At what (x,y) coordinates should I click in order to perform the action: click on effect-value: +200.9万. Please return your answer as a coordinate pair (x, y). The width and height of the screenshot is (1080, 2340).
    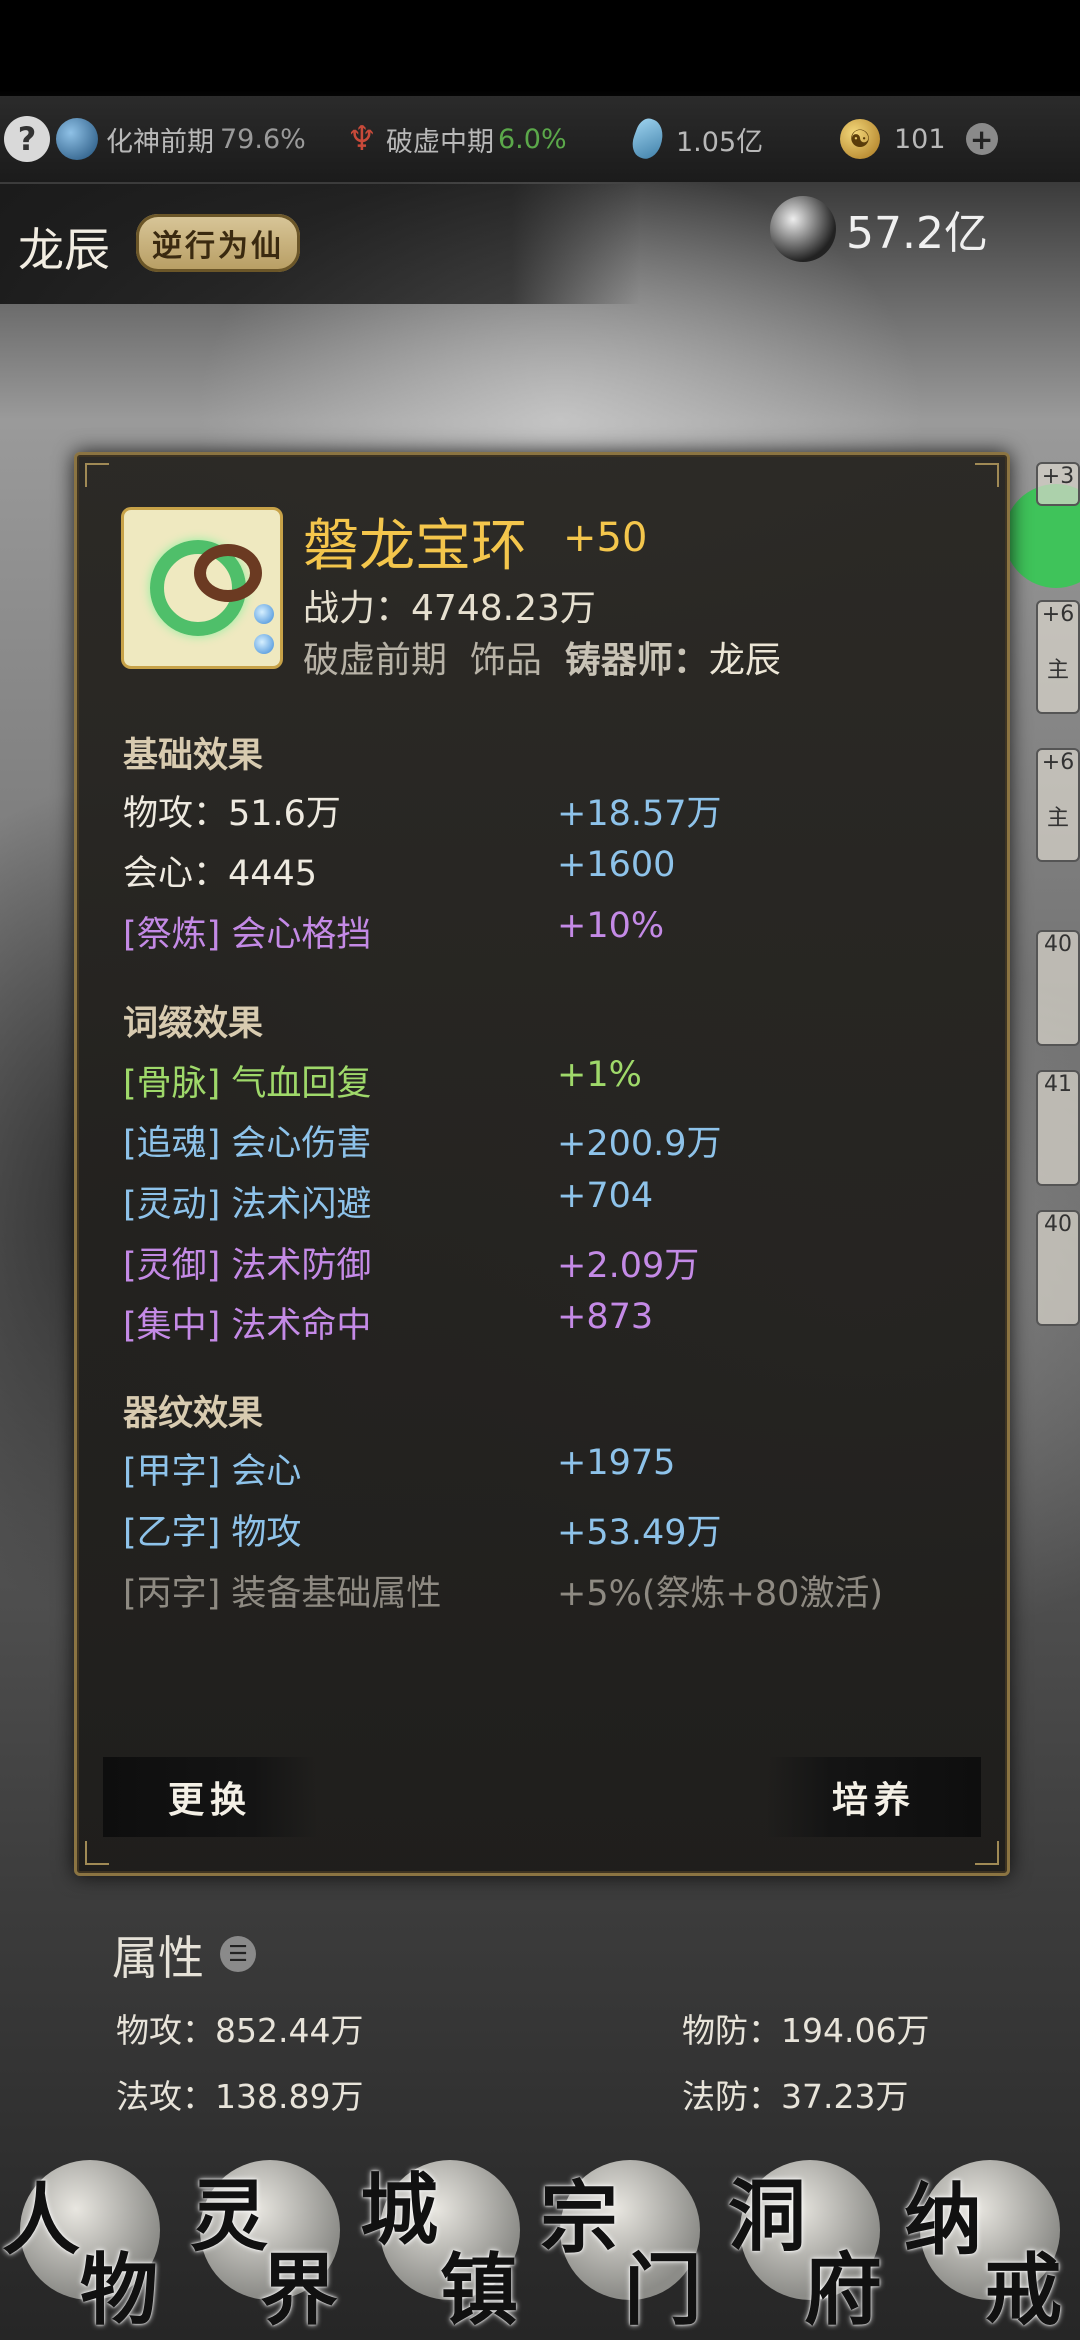
    Looking at the image, I should click on (639, 1144).